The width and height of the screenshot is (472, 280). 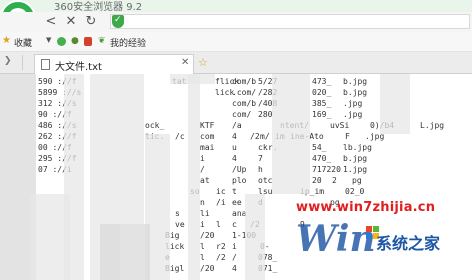 What do you see at coordinates (366, 207) in the screenshot?
I see `watermark-url: www.win7zhijia.cn` at bounding box center [366, 207].